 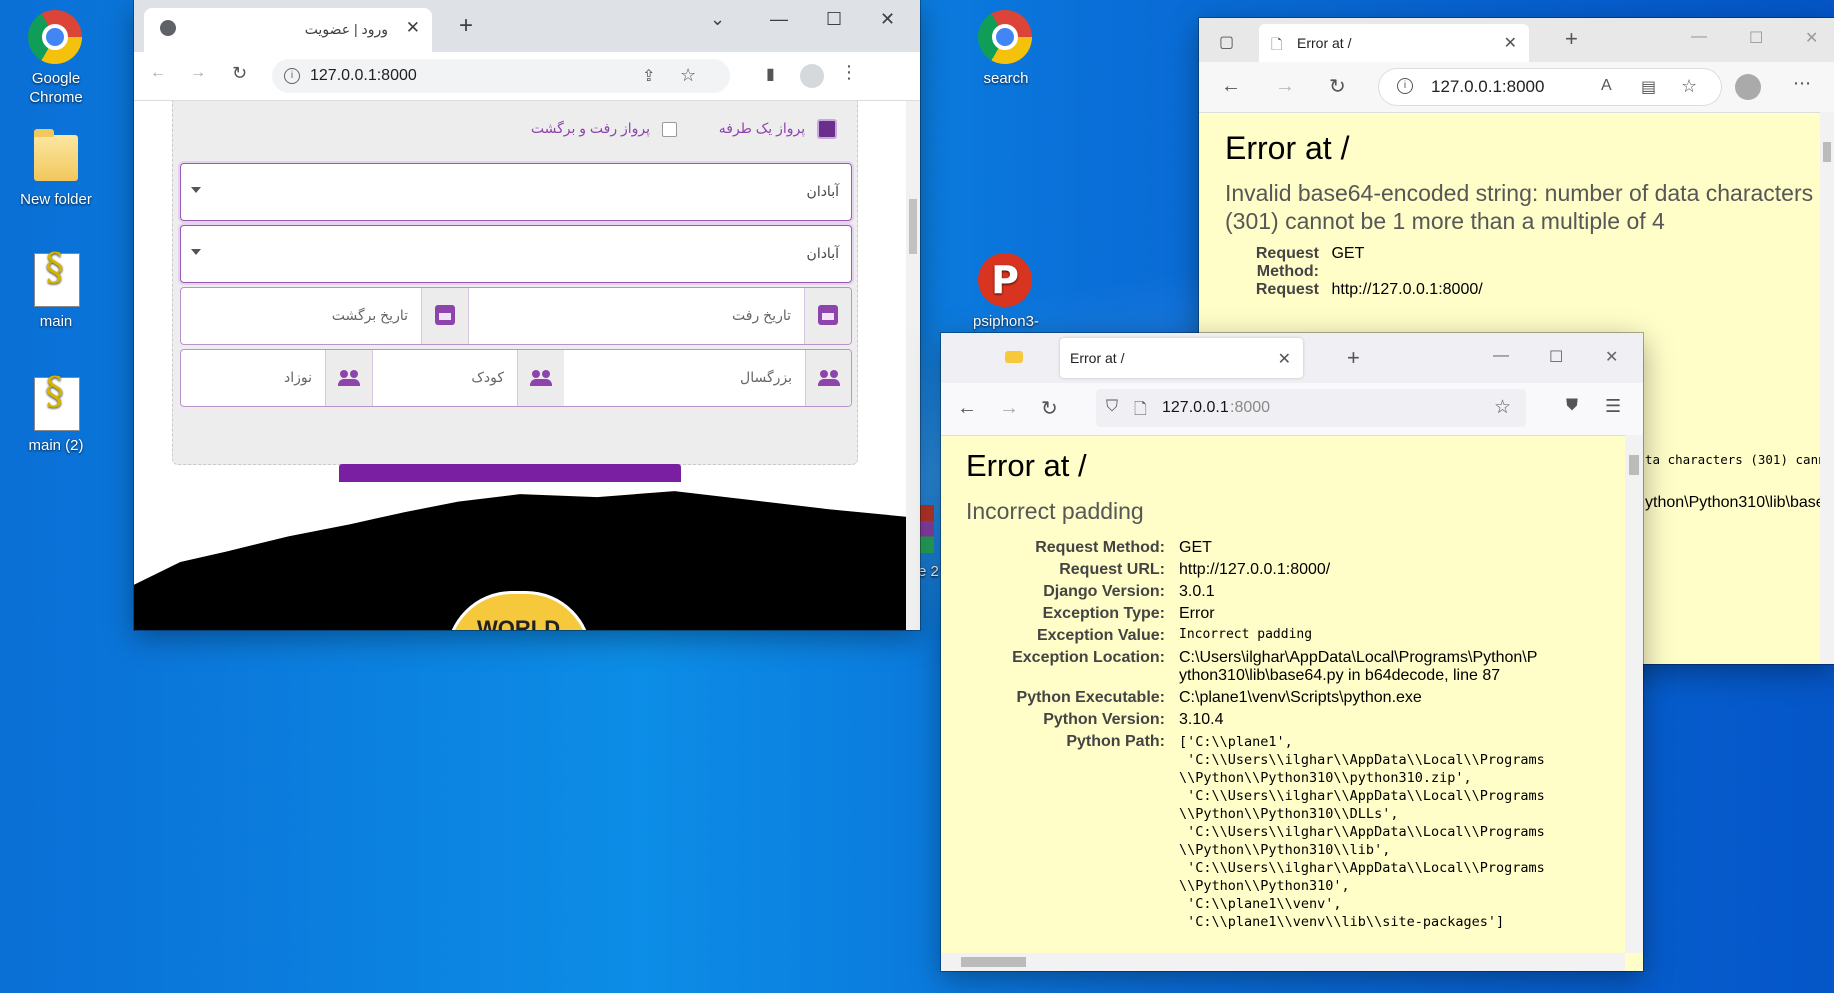 I want to click on star-icon: ☆, so click(x=688, y=75).